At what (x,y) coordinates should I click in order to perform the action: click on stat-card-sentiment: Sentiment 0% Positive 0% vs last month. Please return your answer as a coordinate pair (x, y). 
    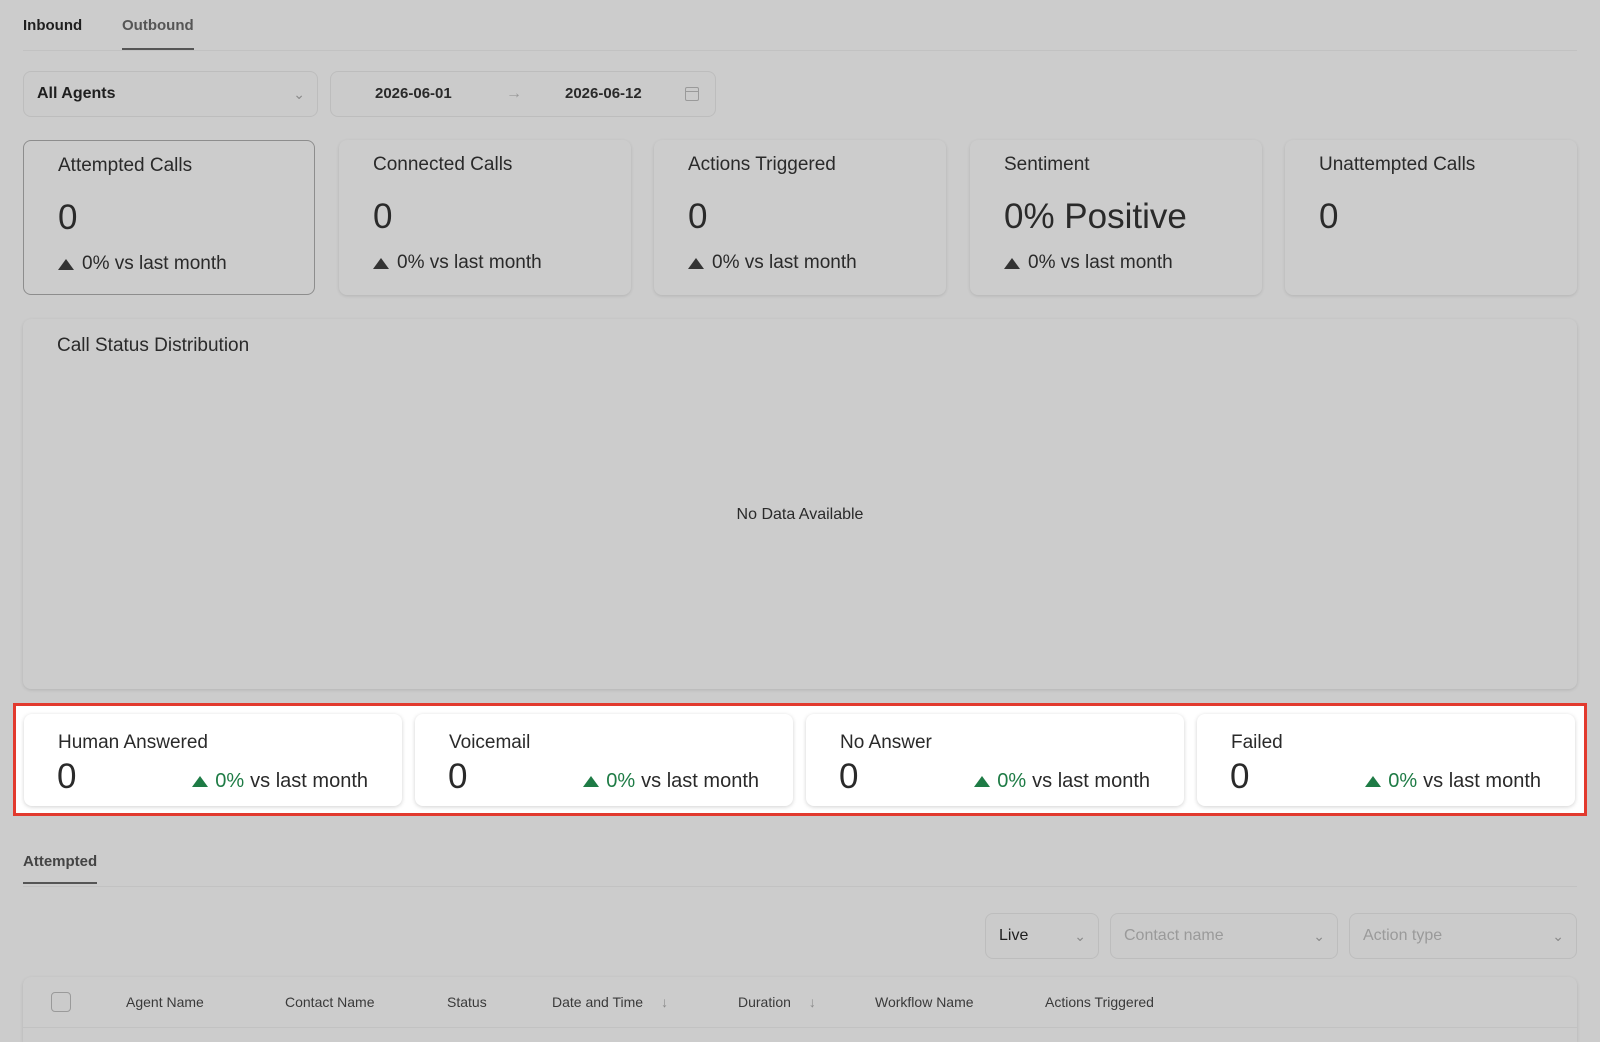
    Looking at the image, I should click on (1116, 217).